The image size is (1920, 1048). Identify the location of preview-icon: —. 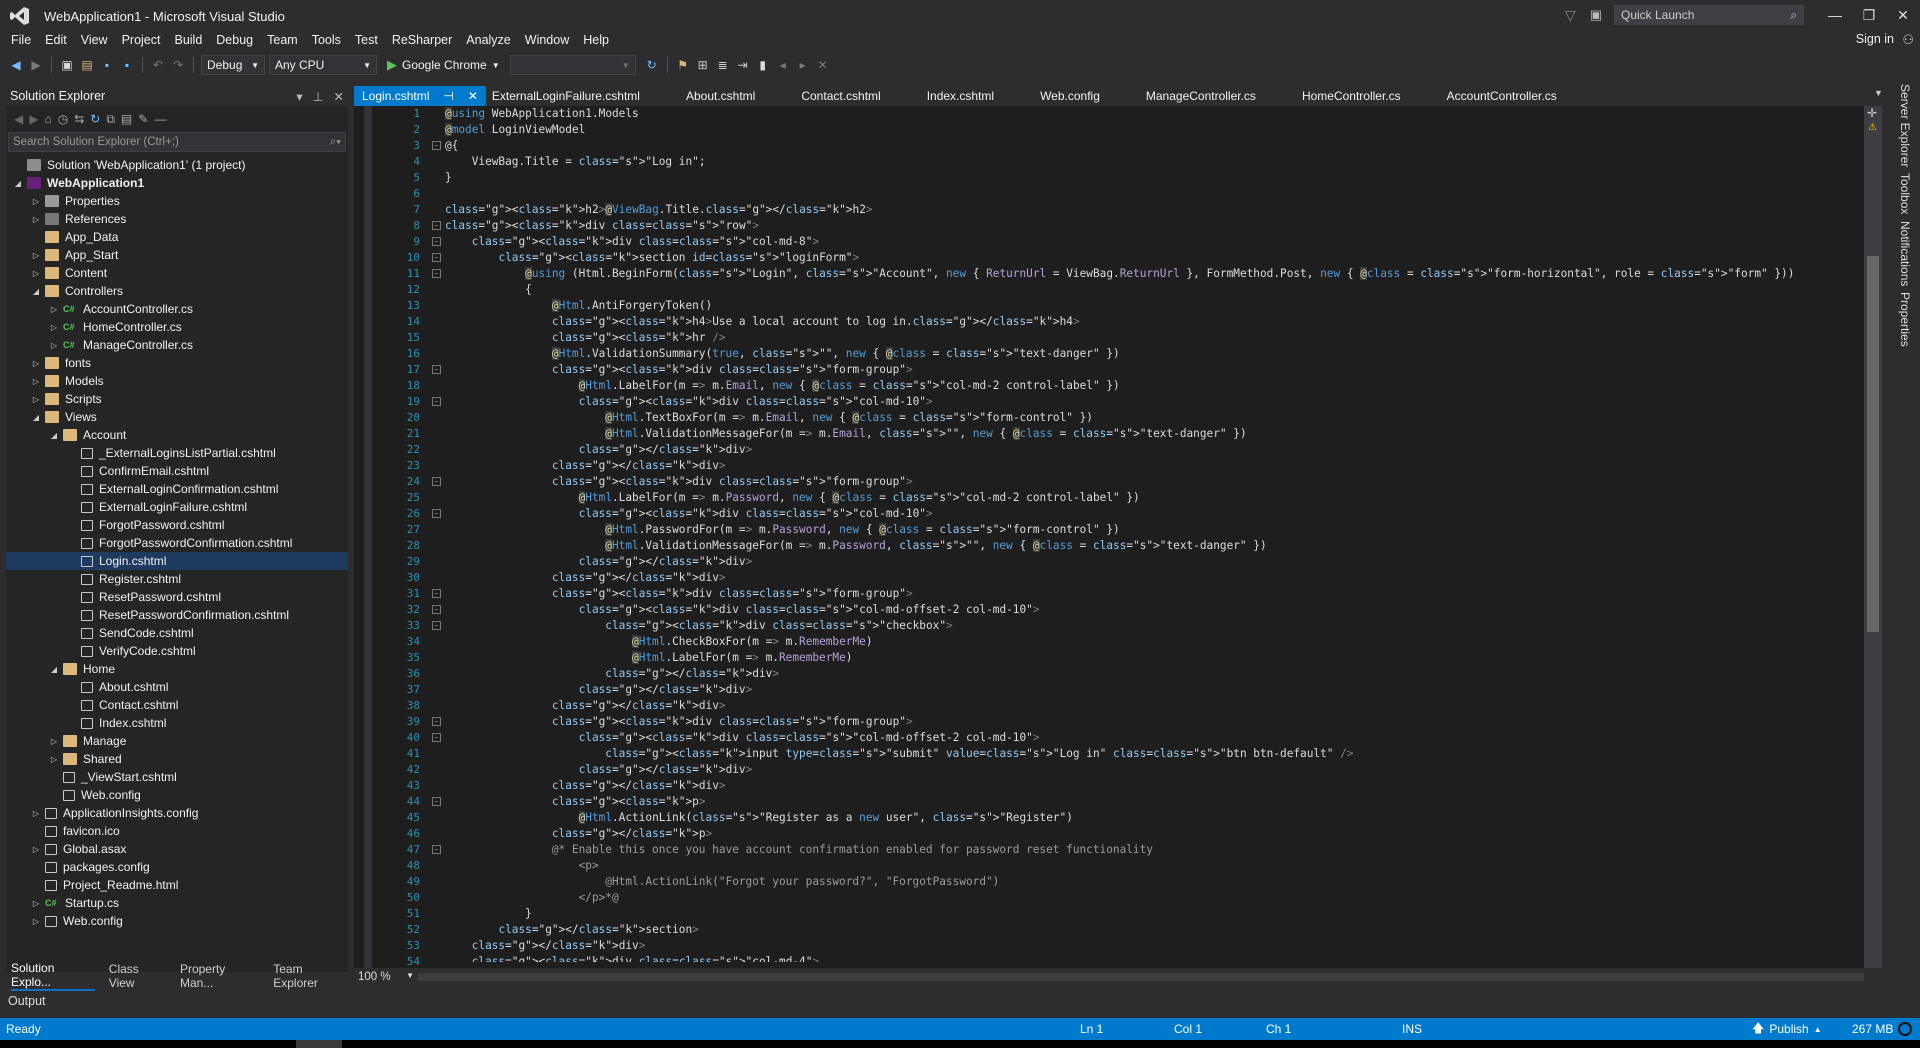
(160, 119).